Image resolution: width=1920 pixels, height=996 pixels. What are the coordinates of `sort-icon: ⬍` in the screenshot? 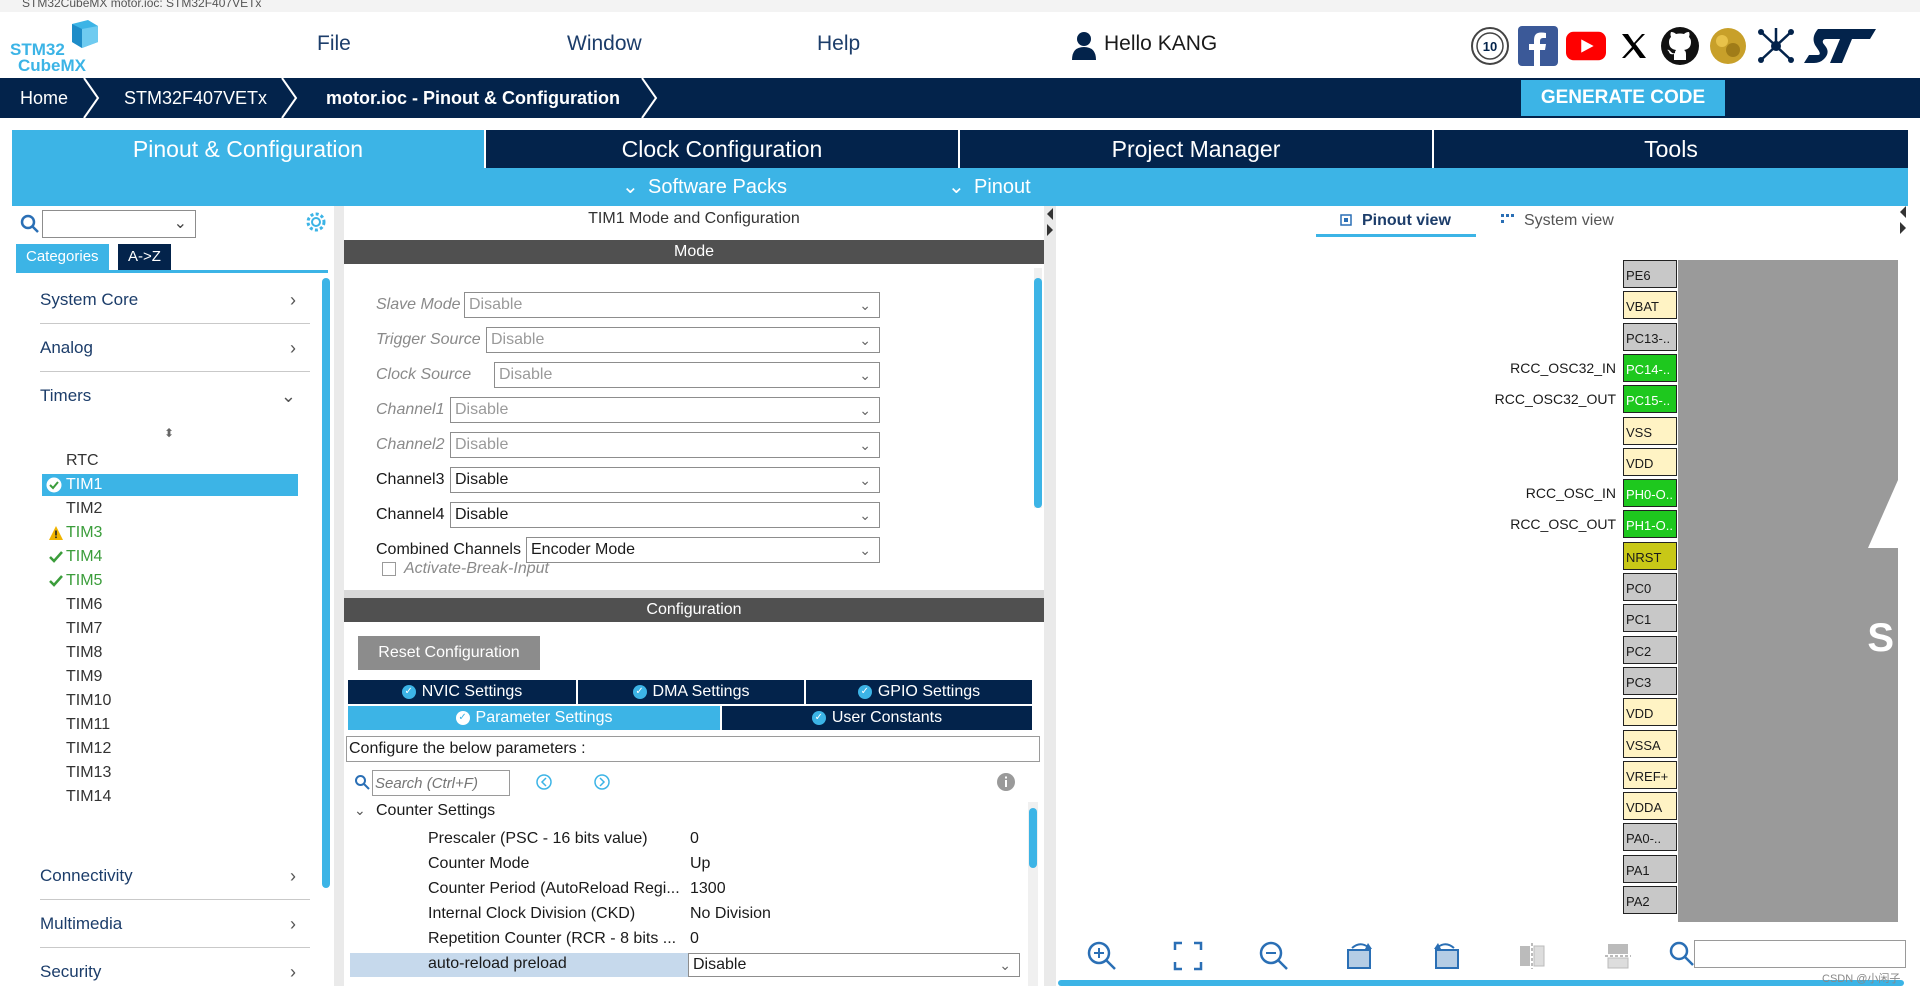 It's located at (169, 433).